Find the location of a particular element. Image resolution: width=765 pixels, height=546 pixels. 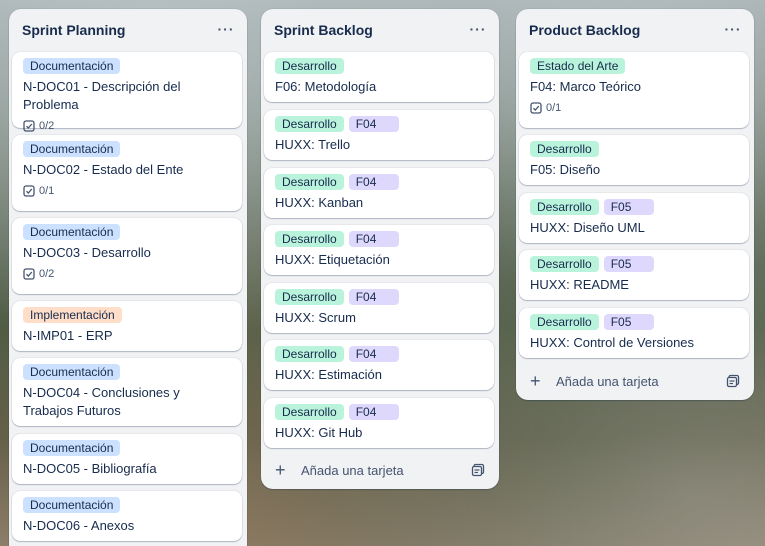

card-title: N-DOC01 - Descripción del Problema is located at coordinates (102, 95).